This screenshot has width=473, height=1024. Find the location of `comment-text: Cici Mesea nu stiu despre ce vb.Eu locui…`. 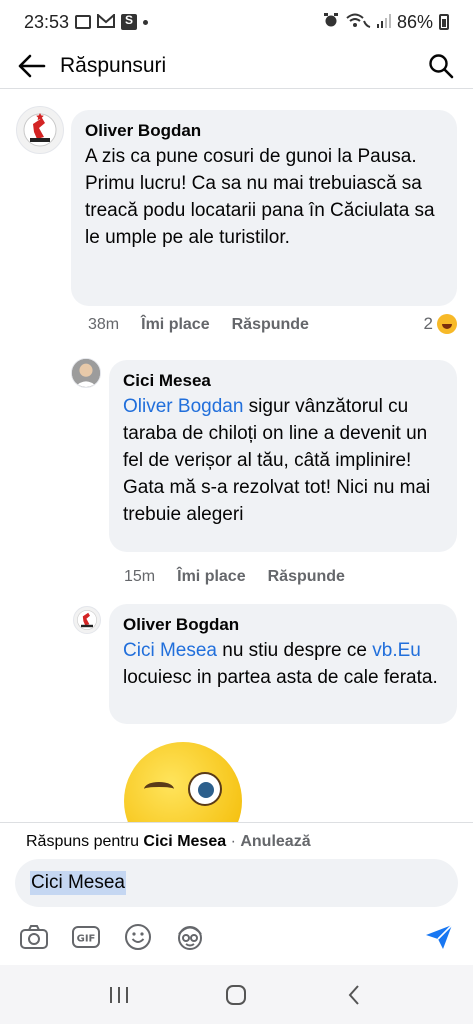

comment-text: Cici Mesea nu stiu despre ce vb.Eu locui… is located at coordinates (283, 664).